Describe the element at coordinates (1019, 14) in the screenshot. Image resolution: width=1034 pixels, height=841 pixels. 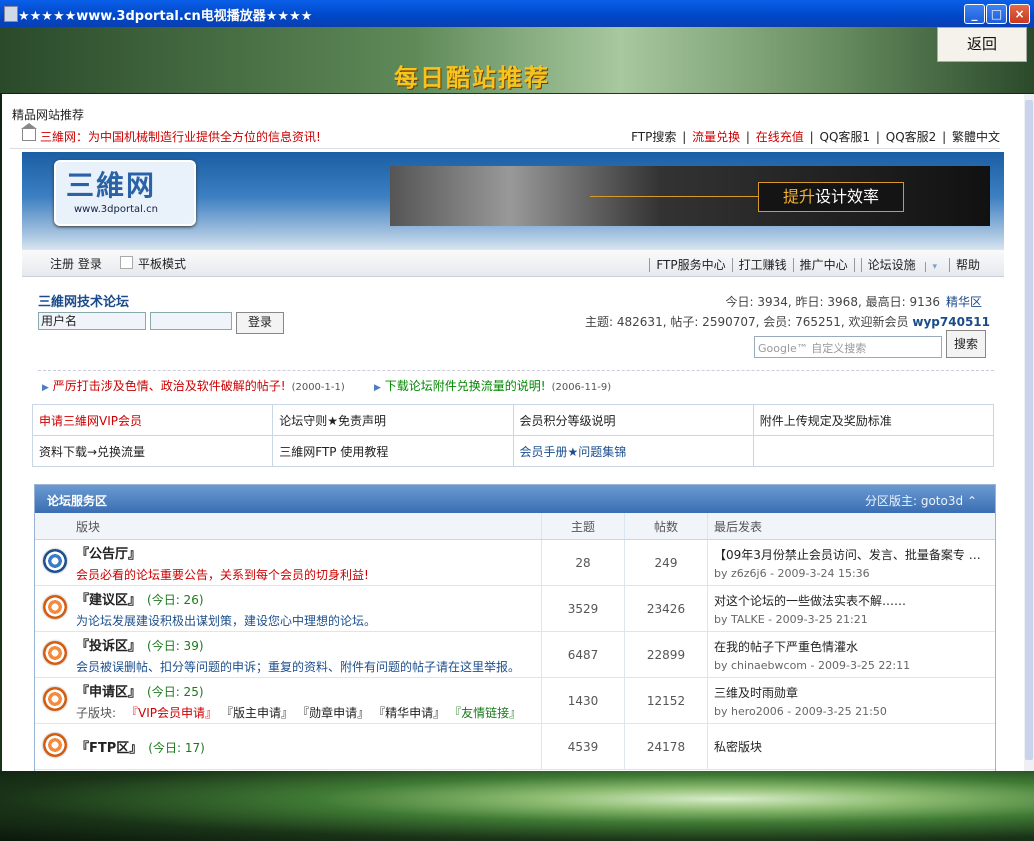
I see `close-button: ×` at that location.